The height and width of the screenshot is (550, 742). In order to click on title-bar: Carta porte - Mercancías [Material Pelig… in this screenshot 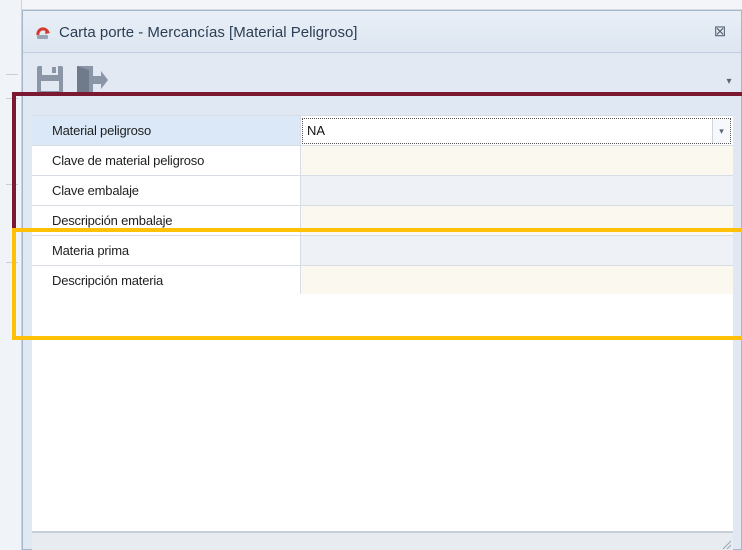, I will do `click(382, 32)`.